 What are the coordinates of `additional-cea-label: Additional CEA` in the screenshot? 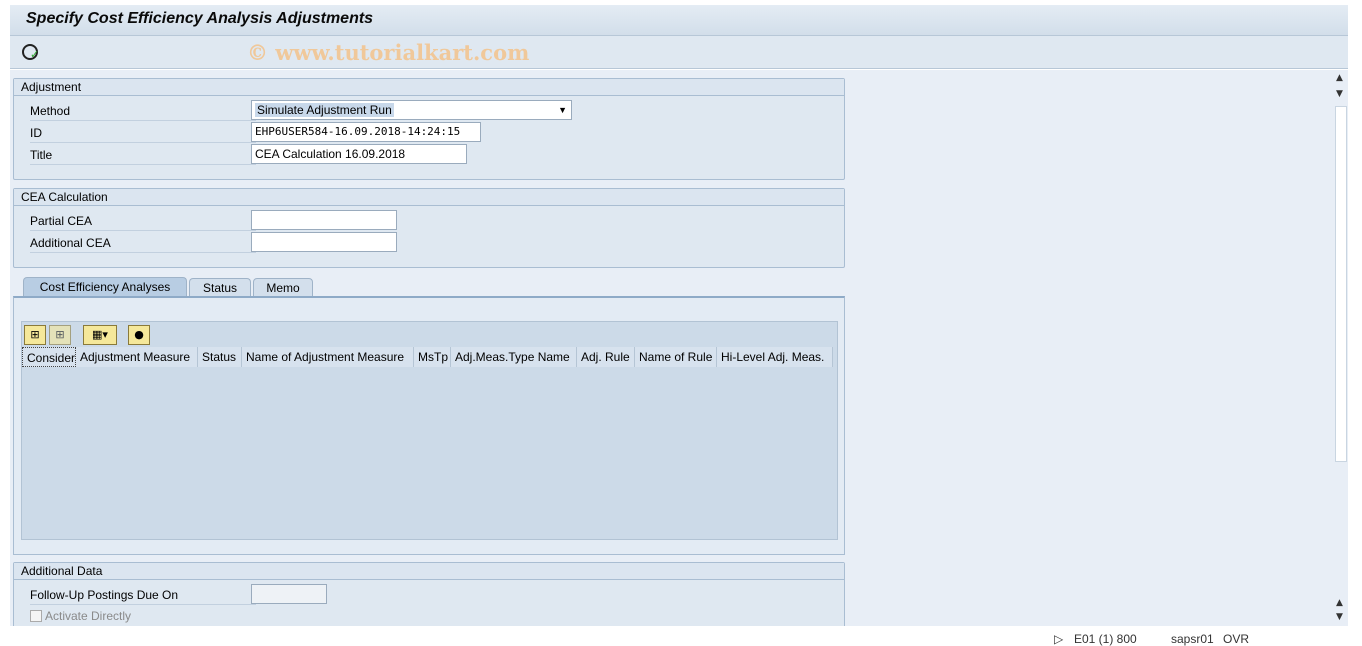 It's located at (143, 243).